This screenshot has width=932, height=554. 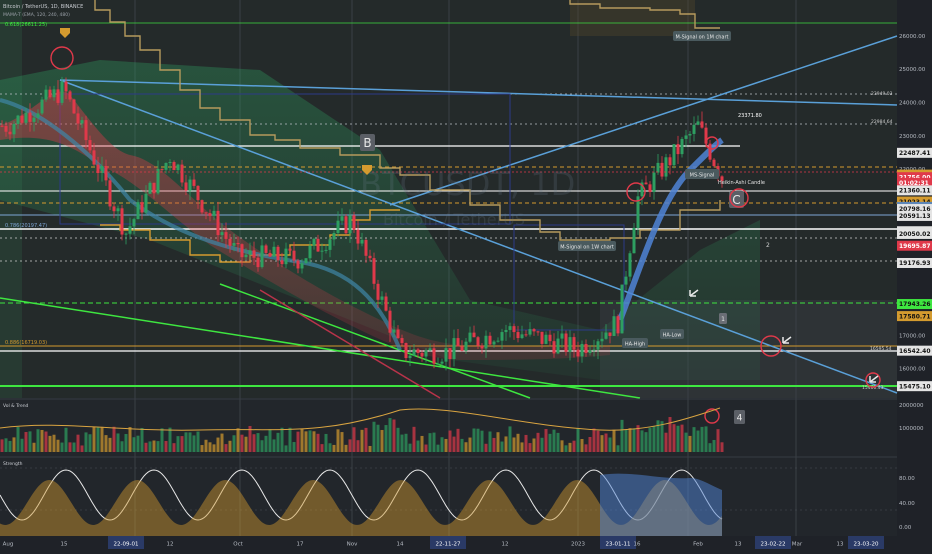 I want to click on strength-label: Strength, so click(x=13, y=464).